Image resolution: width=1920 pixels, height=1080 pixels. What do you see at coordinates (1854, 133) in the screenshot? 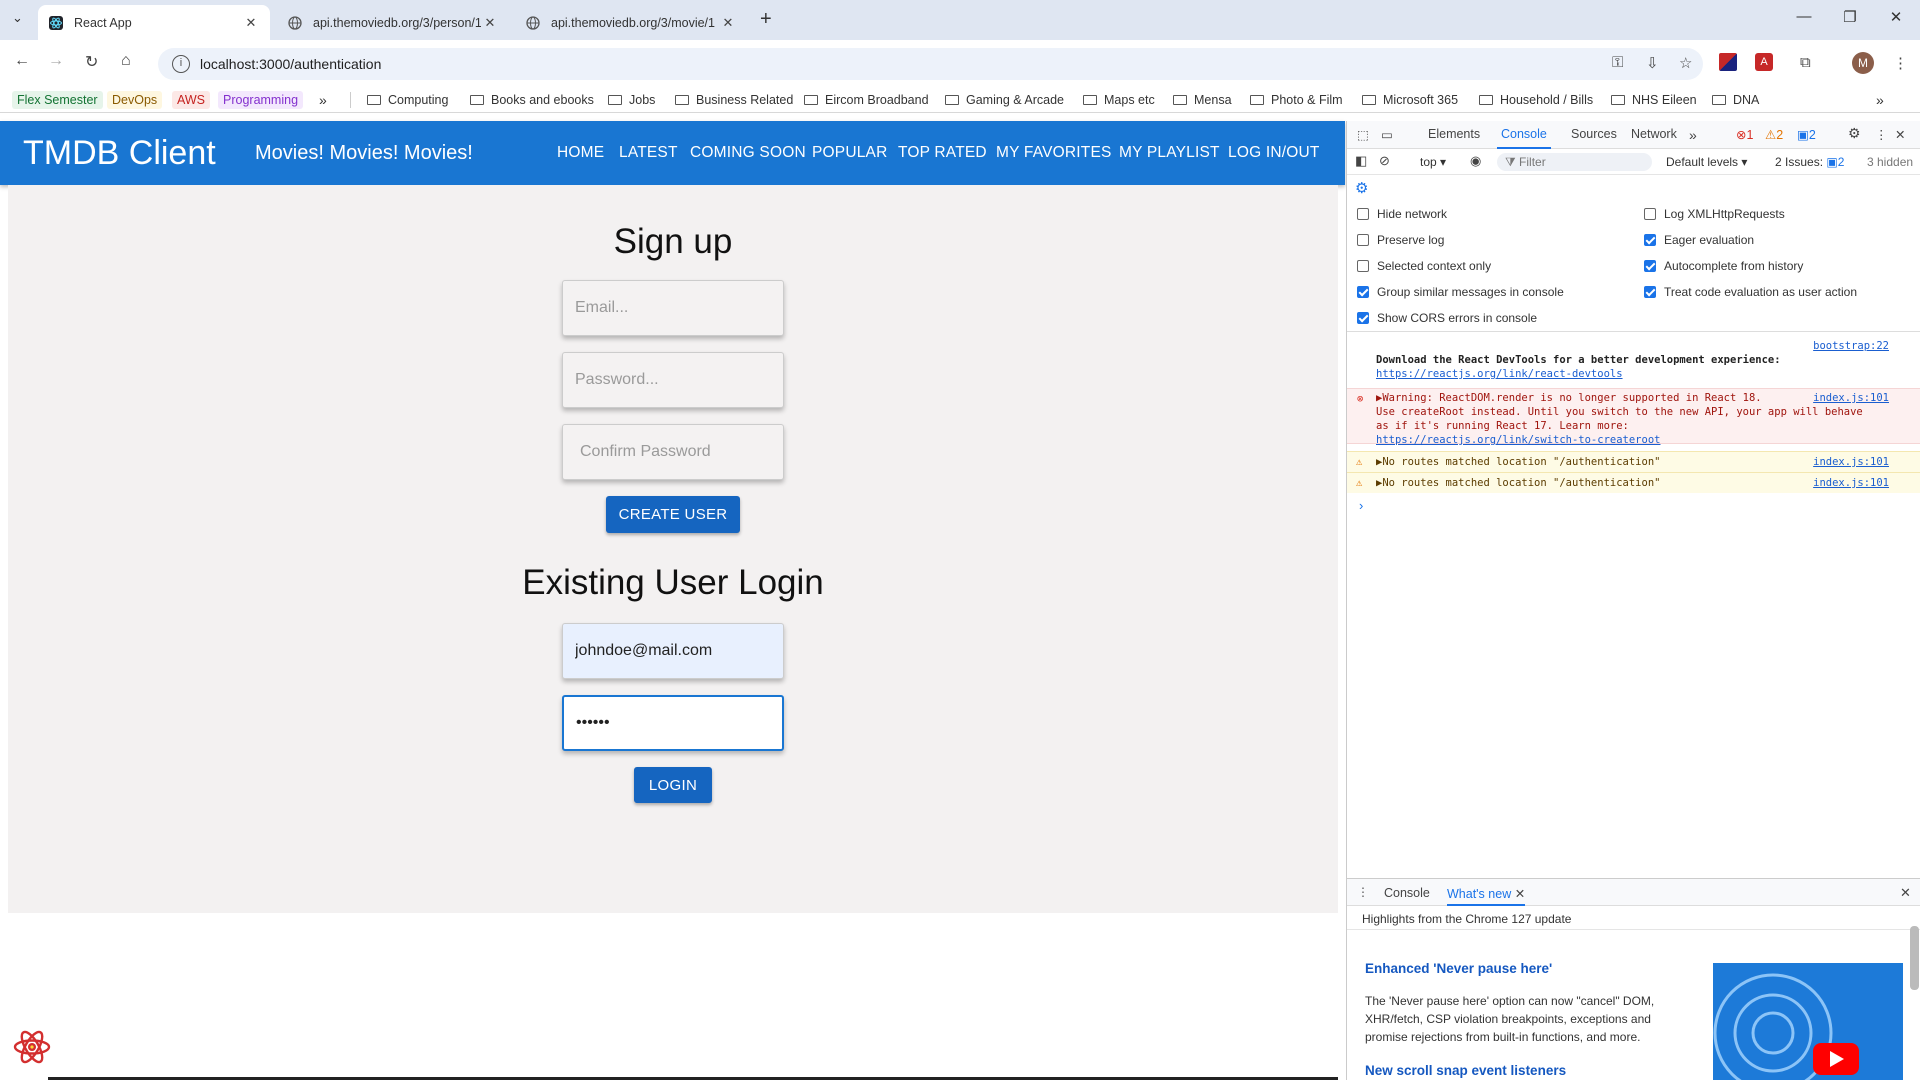
I see `devtools-settings-gear-icon: ⚙` at bounding box center [1854, 133].